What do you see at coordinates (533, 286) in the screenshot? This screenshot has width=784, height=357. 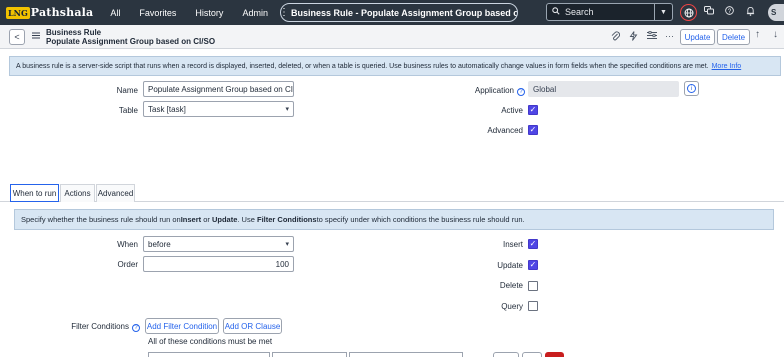 I see `delete-checkbox: ✓` at bounding box center [533, 286].